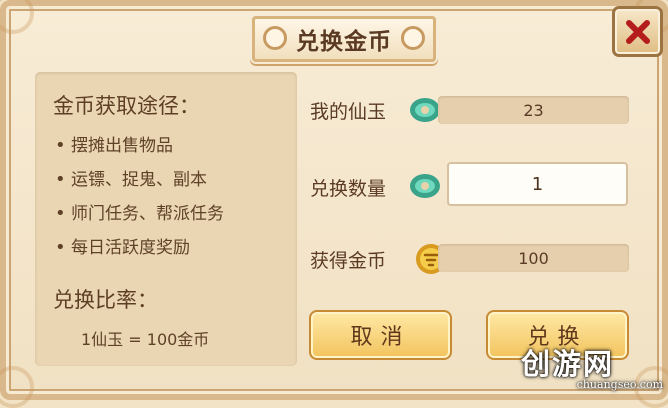 This screenshot has height=408, width=668. I want to click on cancel-button: 取消, so click(380, 335).